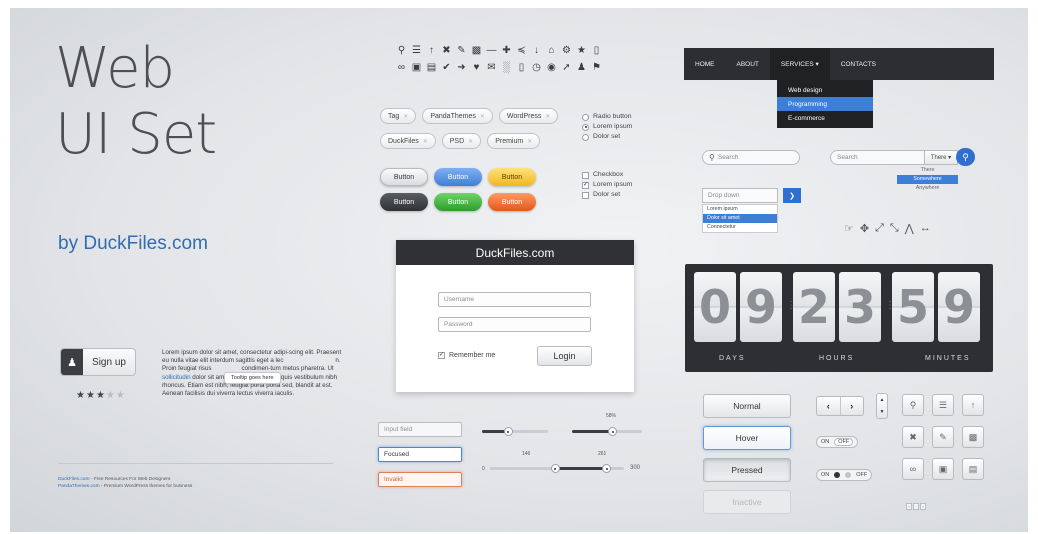  Describe the element at coordinates (506, 67) in the screenshot. I see `chart-icon: ░` at that location.